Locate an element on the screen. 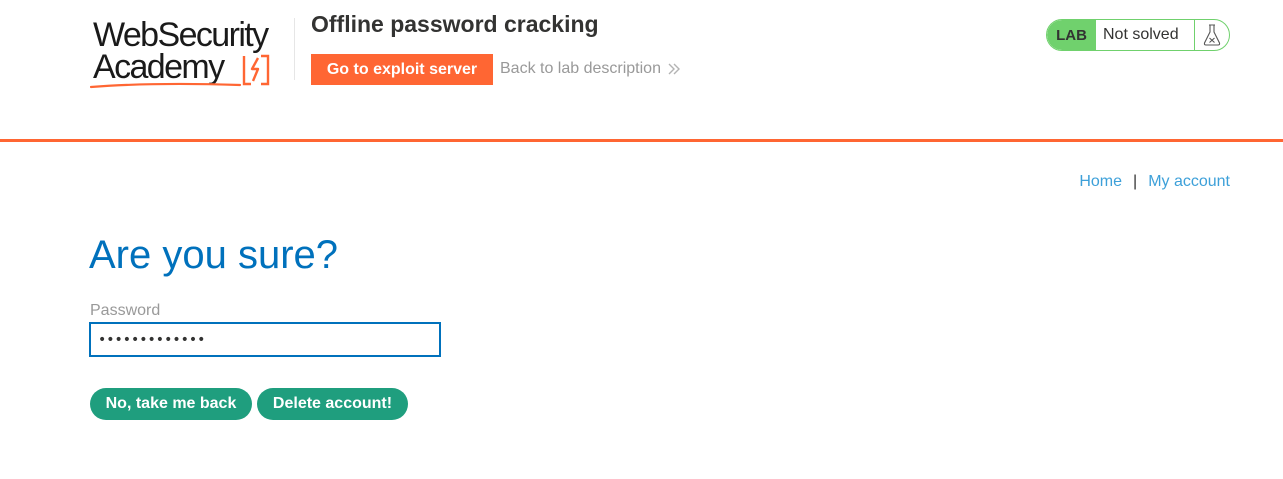  back-to-lab-description-link: Back to lab description is located at coordinates (590, 69).